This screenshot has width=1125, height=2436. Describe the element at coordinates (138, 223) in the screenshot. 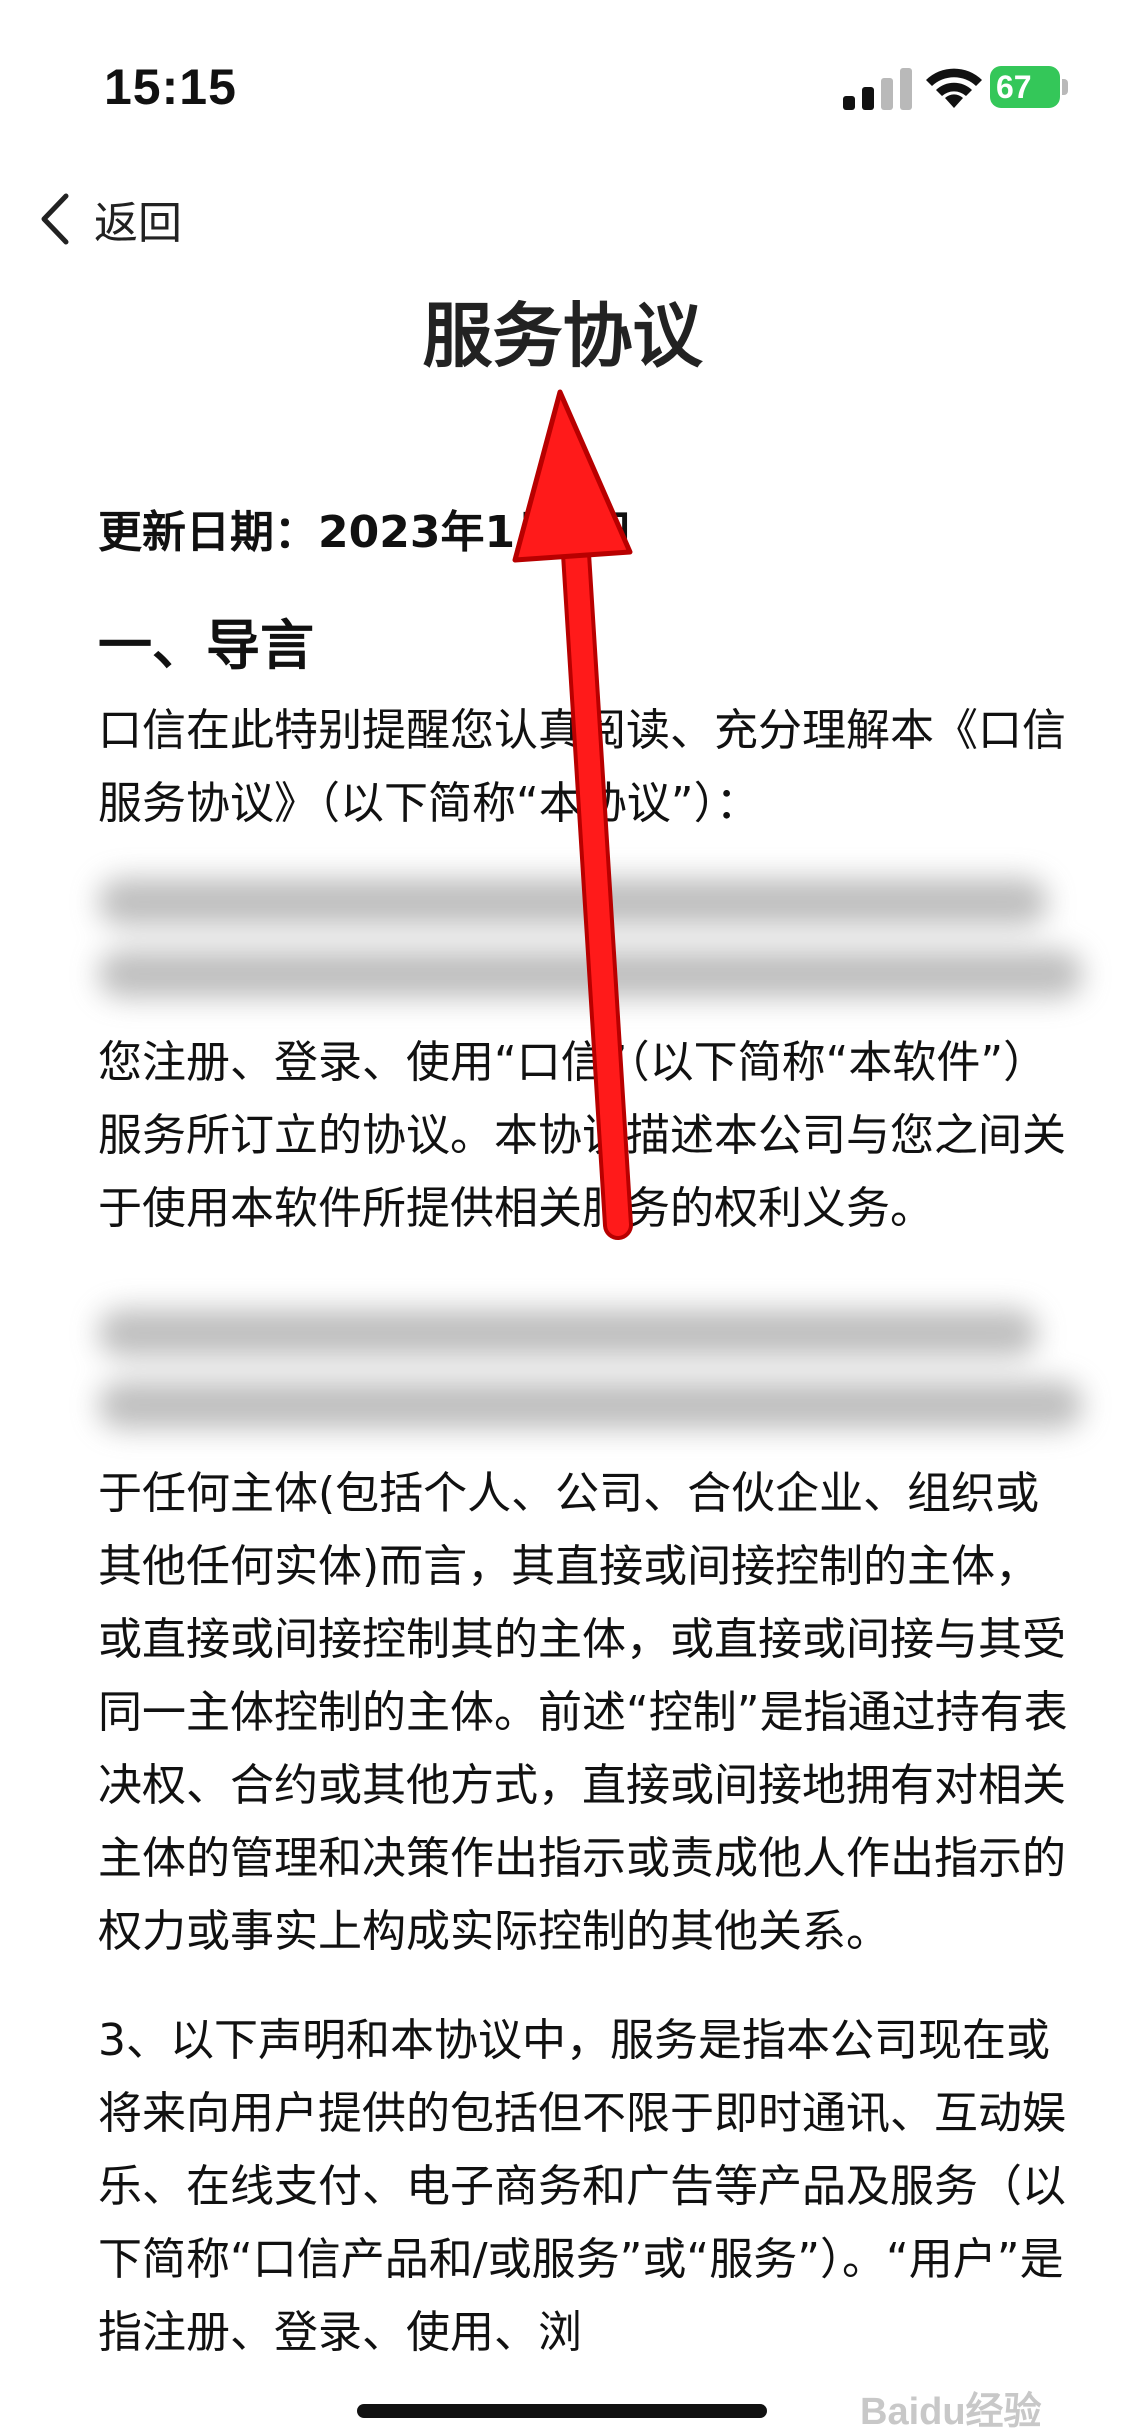

I see `back-label: 返回` at that location.